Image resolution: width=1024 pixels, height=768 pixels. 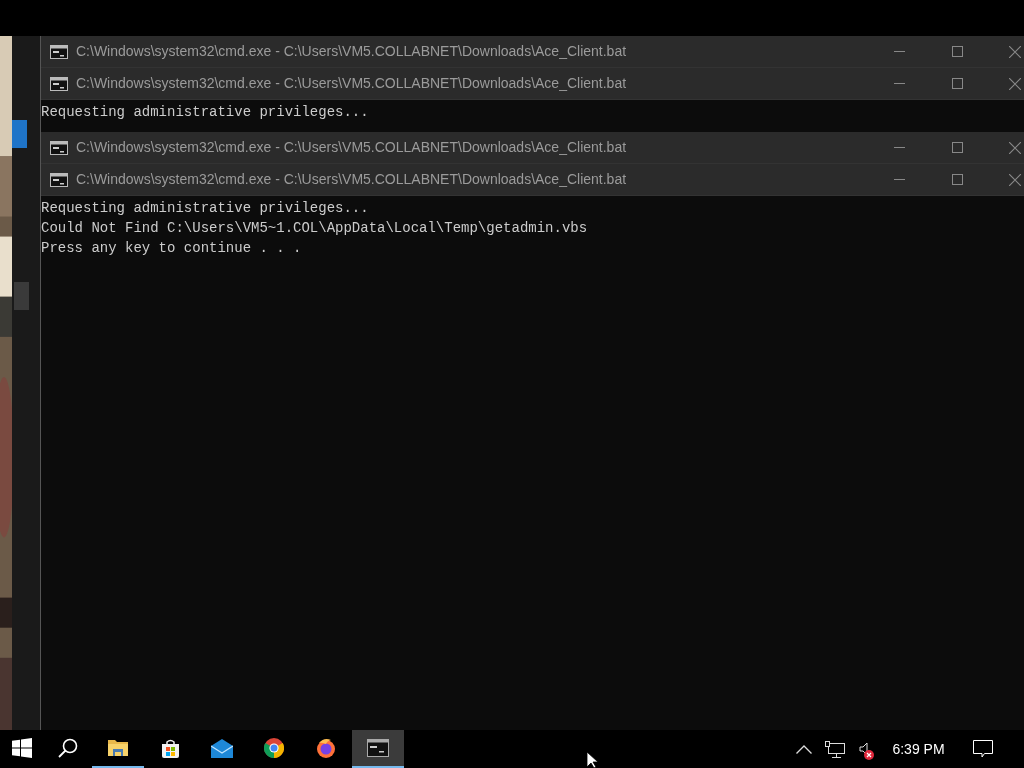 What do you see at coordinates (222, 748) in the screenshot?
I see `mail-icon` at bounding box center [222, 748].